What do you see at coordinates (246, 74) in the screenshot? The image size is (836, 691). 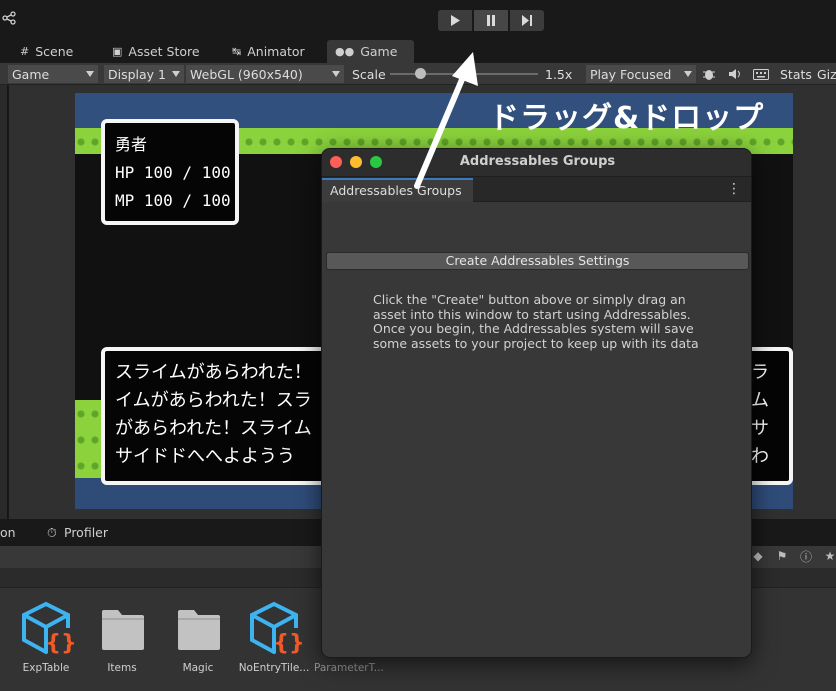 I see `resolution-select-value: WebGL (960x540)` at bounding box center [246, 74].